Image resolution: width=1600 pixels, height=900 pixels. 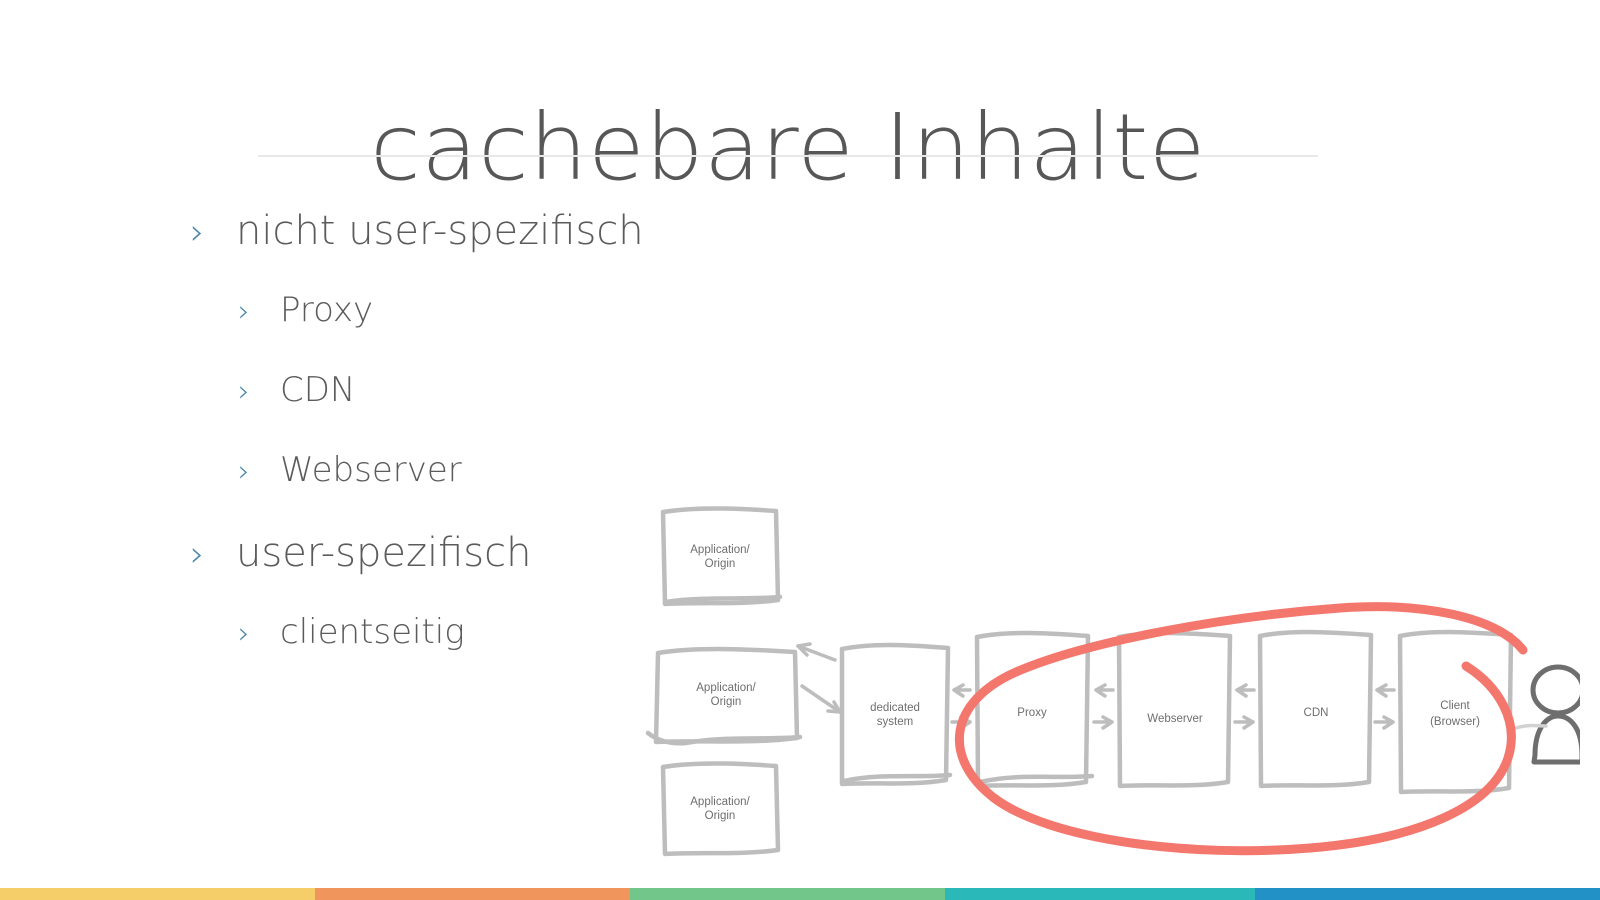 I want to click on footer-segment-yellow, so click(x=157, y=894).